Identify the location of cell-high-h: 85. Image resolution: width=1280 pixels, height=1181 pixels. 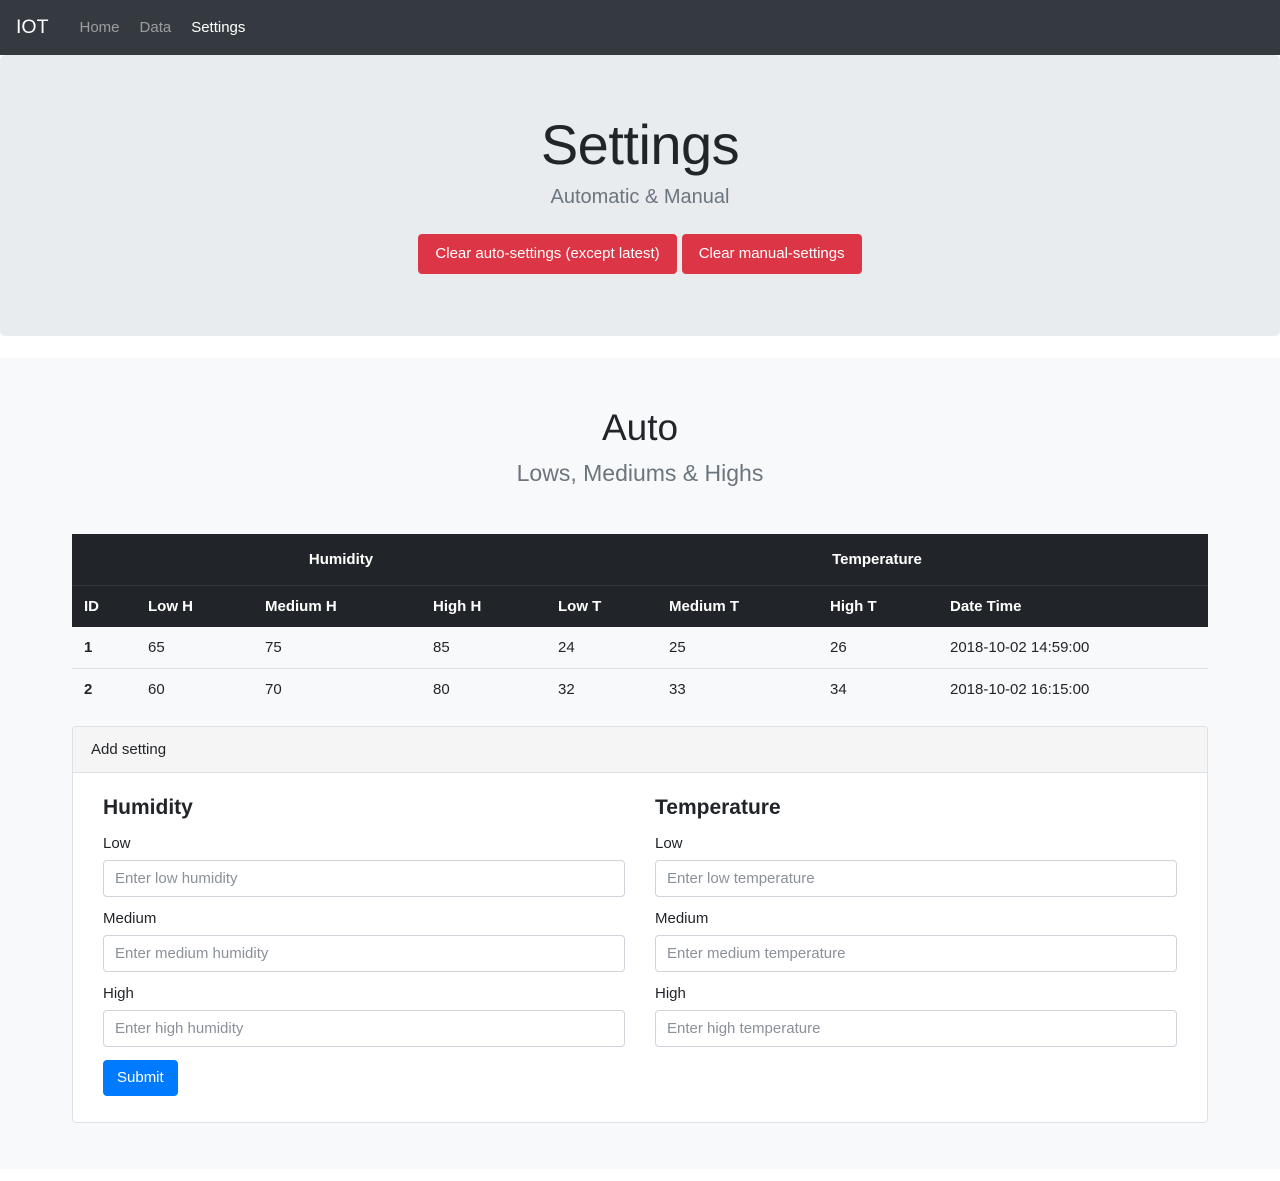
(441, 648).